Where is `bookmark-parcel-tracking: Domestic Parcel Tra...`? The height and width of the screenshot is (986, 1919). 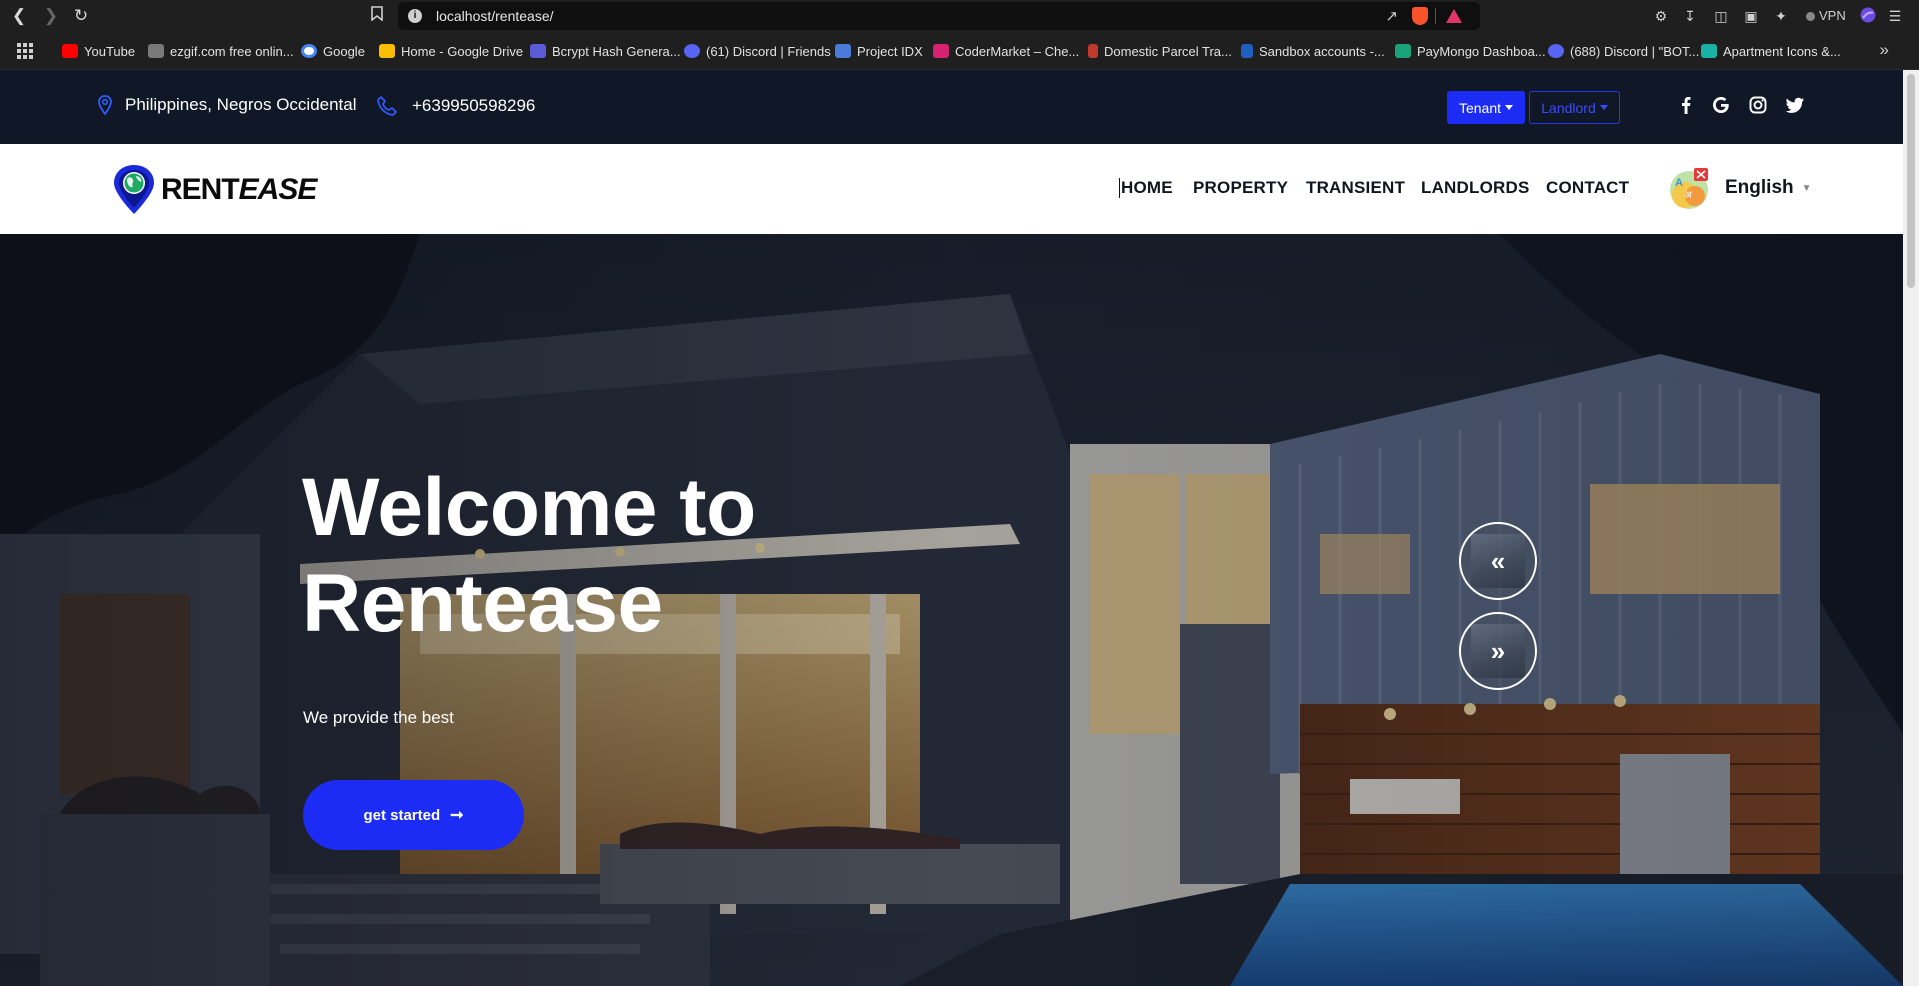 bookmark-parcel-tracking: Domestic Parcel Tra... is located at coordinates (1160, 51).